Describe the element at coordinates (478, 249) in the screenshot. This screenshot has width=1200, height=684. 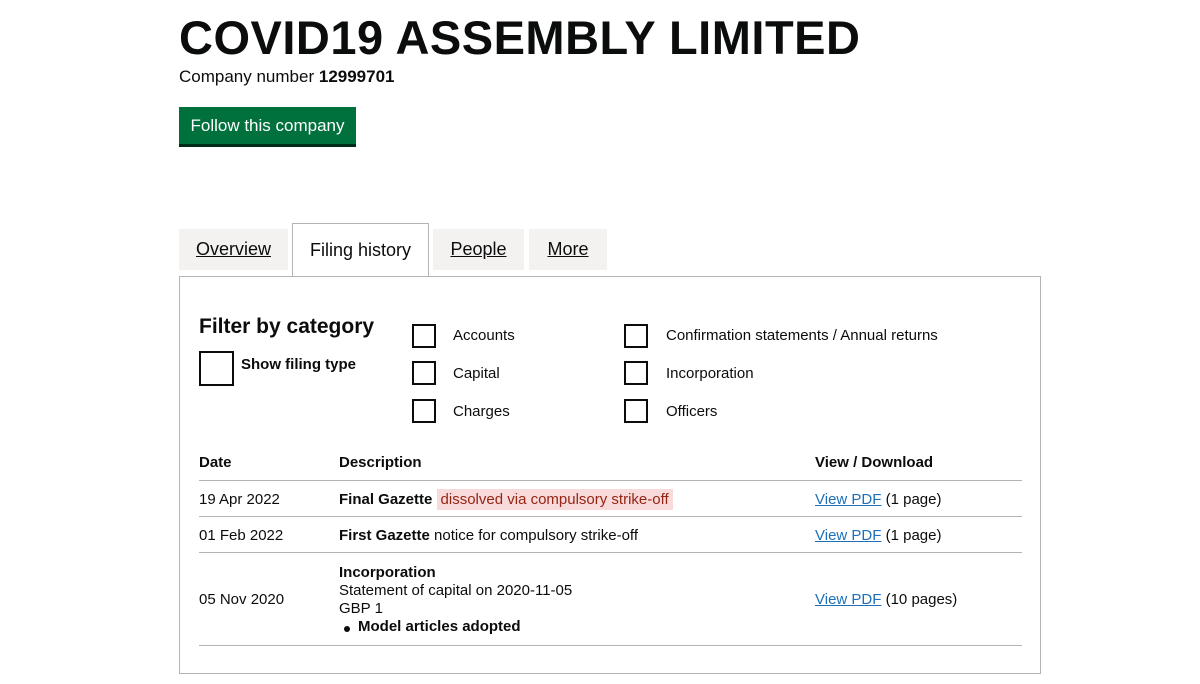
I see `tab-people: People` at that location.